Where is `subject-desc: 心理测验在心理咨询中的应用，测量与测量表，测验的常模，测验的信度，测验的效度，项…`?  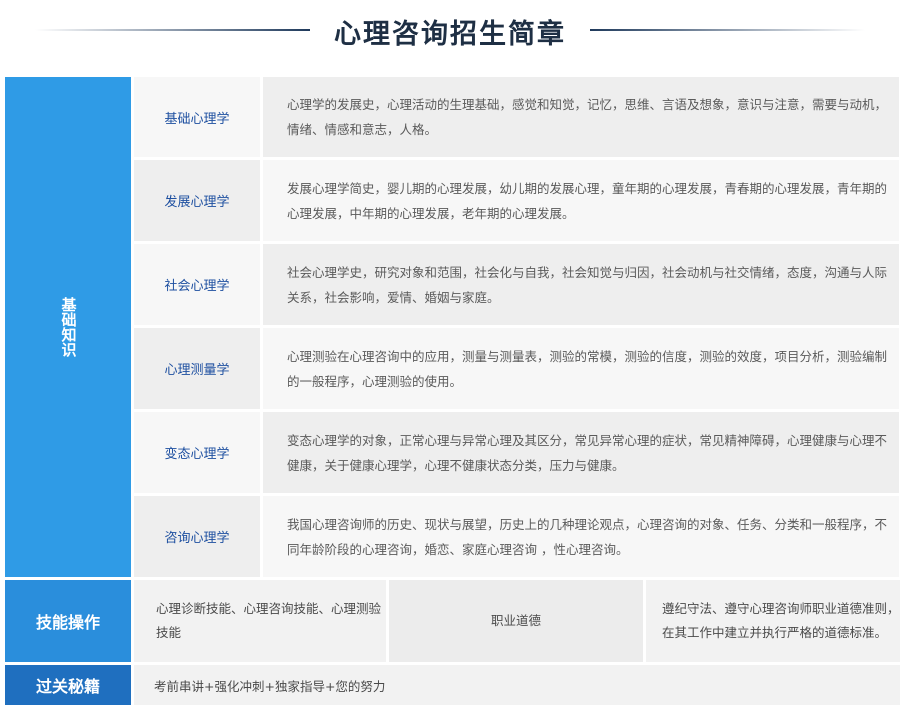 subject-desc: 心理测验在心理咨询中的应用，测量与测量表，测验的常模，测验的信度，测验的效度，项… is located at coordinates (581, 368).